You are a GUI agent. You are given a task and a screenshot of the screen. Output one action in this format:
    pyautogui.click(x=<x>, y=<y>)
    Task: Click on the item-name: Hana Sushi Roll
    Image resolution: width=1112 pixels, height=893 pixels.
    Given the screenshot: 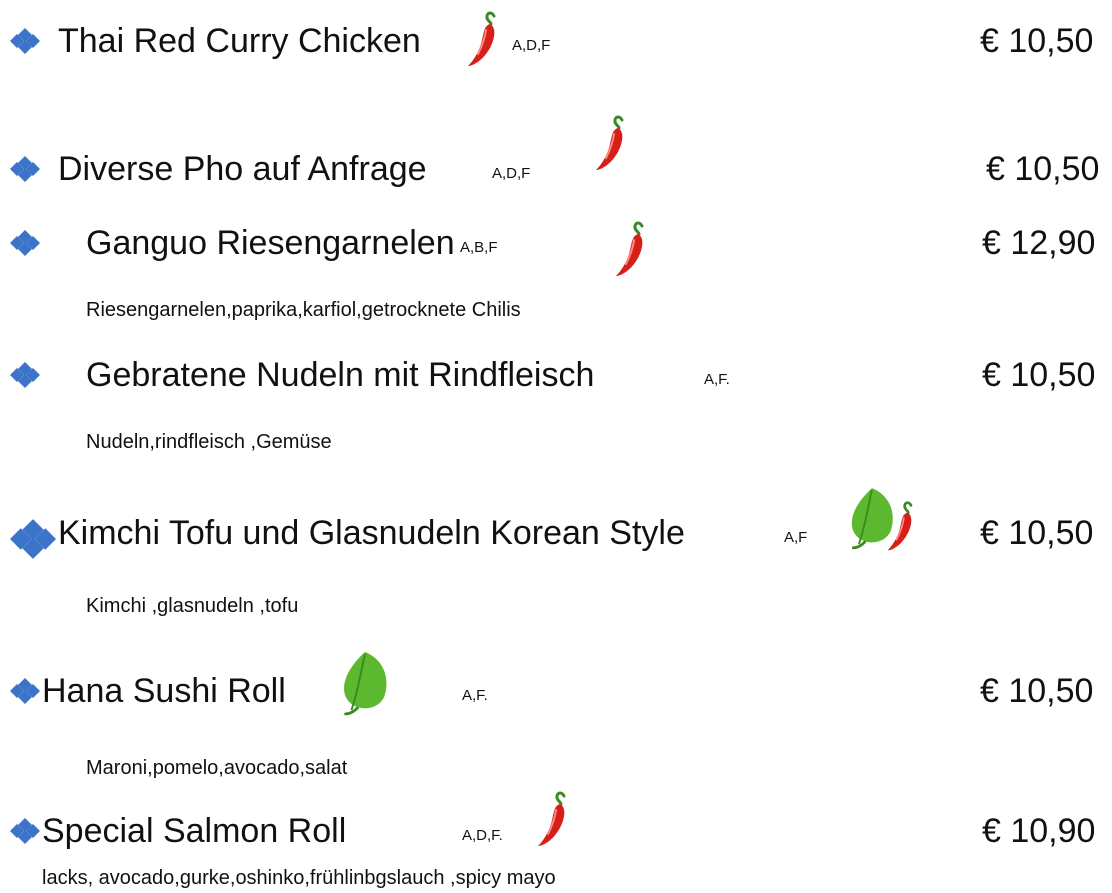 What is the action you would take?
    pyautogui.click(x=164, y=691)
    